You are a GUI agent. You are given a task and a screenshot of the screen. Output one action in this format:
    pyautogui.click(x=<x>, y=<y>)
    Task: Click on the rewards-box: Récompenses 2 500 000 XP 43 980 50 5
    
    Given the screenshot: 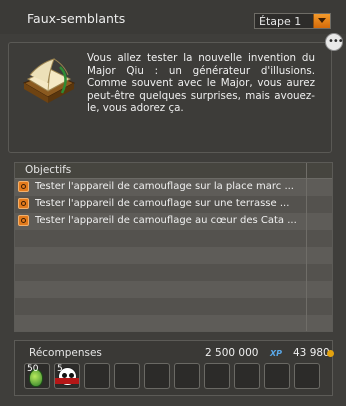 What is the action you would take?
    pyautogui.click(x=174, y=368)
    